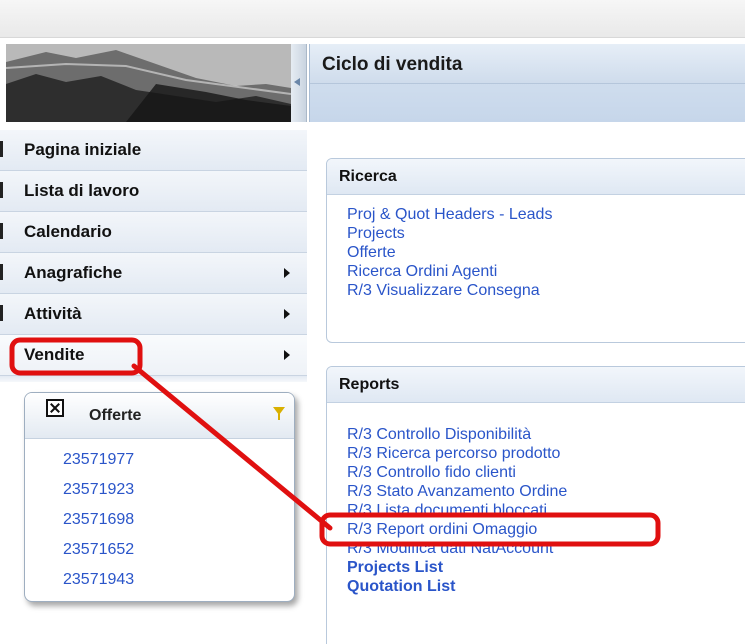 This screenshot has height=644, width=745. What do you see at coordinates (546, 290) in the screenshot?
I see `link-visualizzare-consegna: R/3 Visualizzare Consegna` at bounding box center [546, 290].